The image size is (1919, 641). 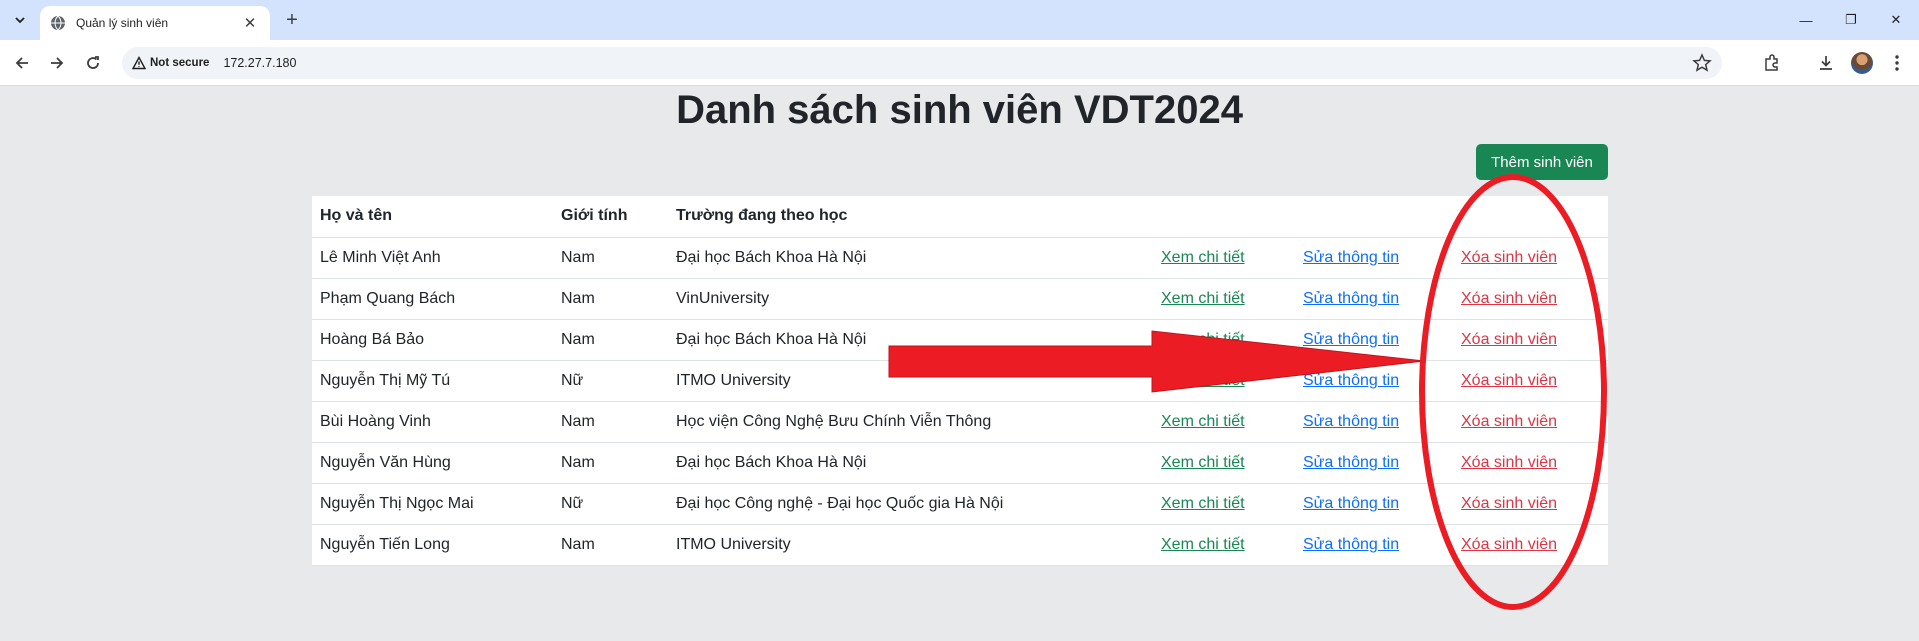 I want to click on url-text: 172.27.7.180, so click(x=259, y=63).